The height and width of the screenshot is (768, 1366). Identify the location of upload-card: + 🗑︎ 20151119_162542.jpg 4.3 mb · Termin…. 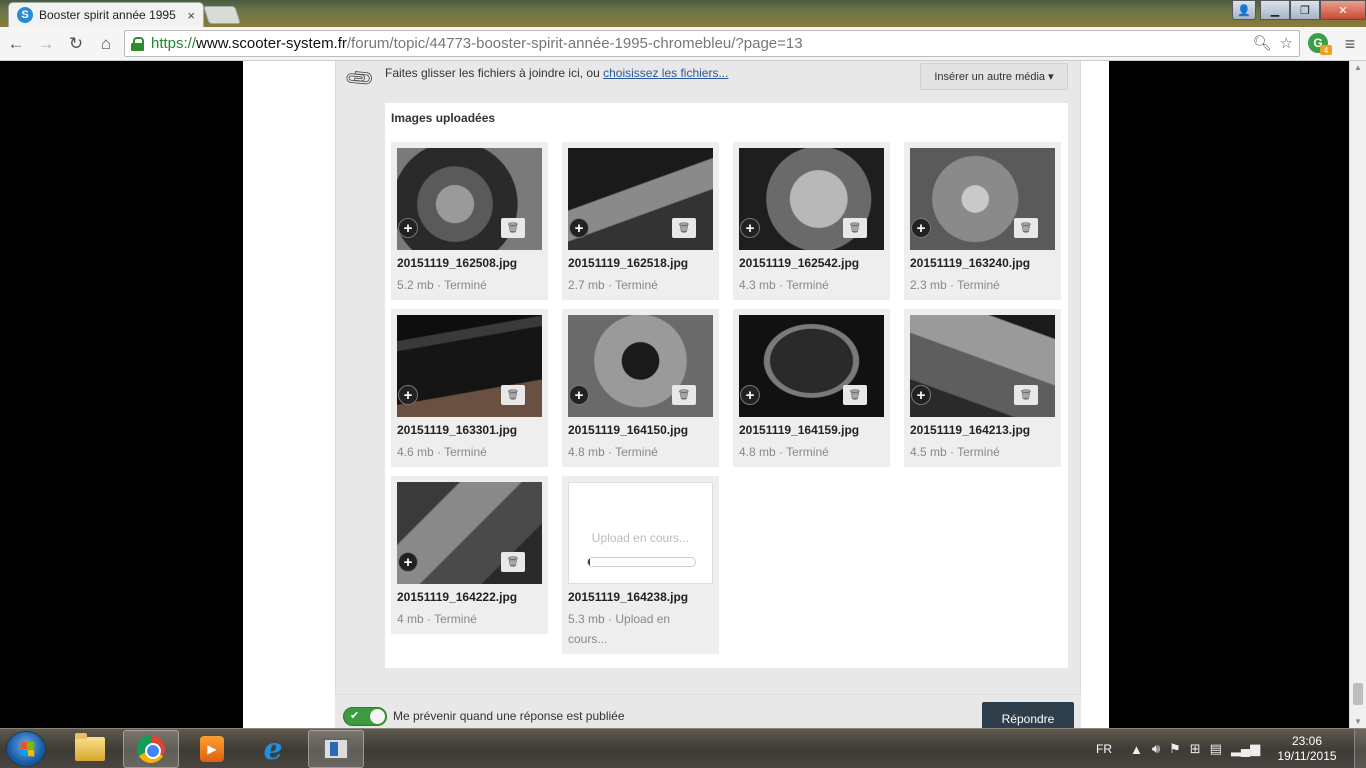
(811, 221).